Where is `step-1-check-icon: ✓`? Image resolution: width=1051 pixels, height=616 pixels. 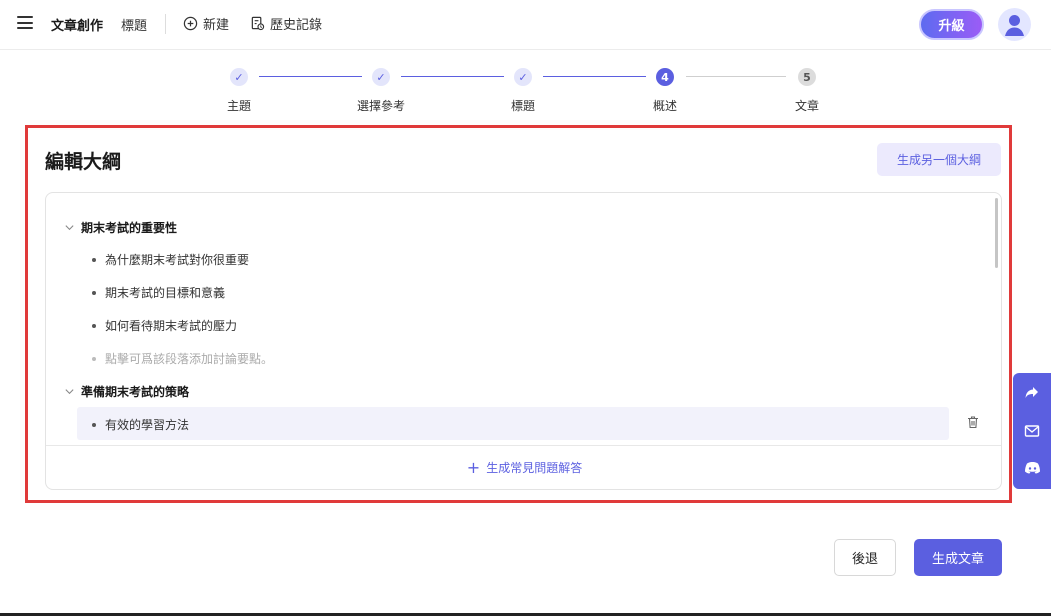
step-1-check-icon: ✓ is located at coordinates (239, 77).